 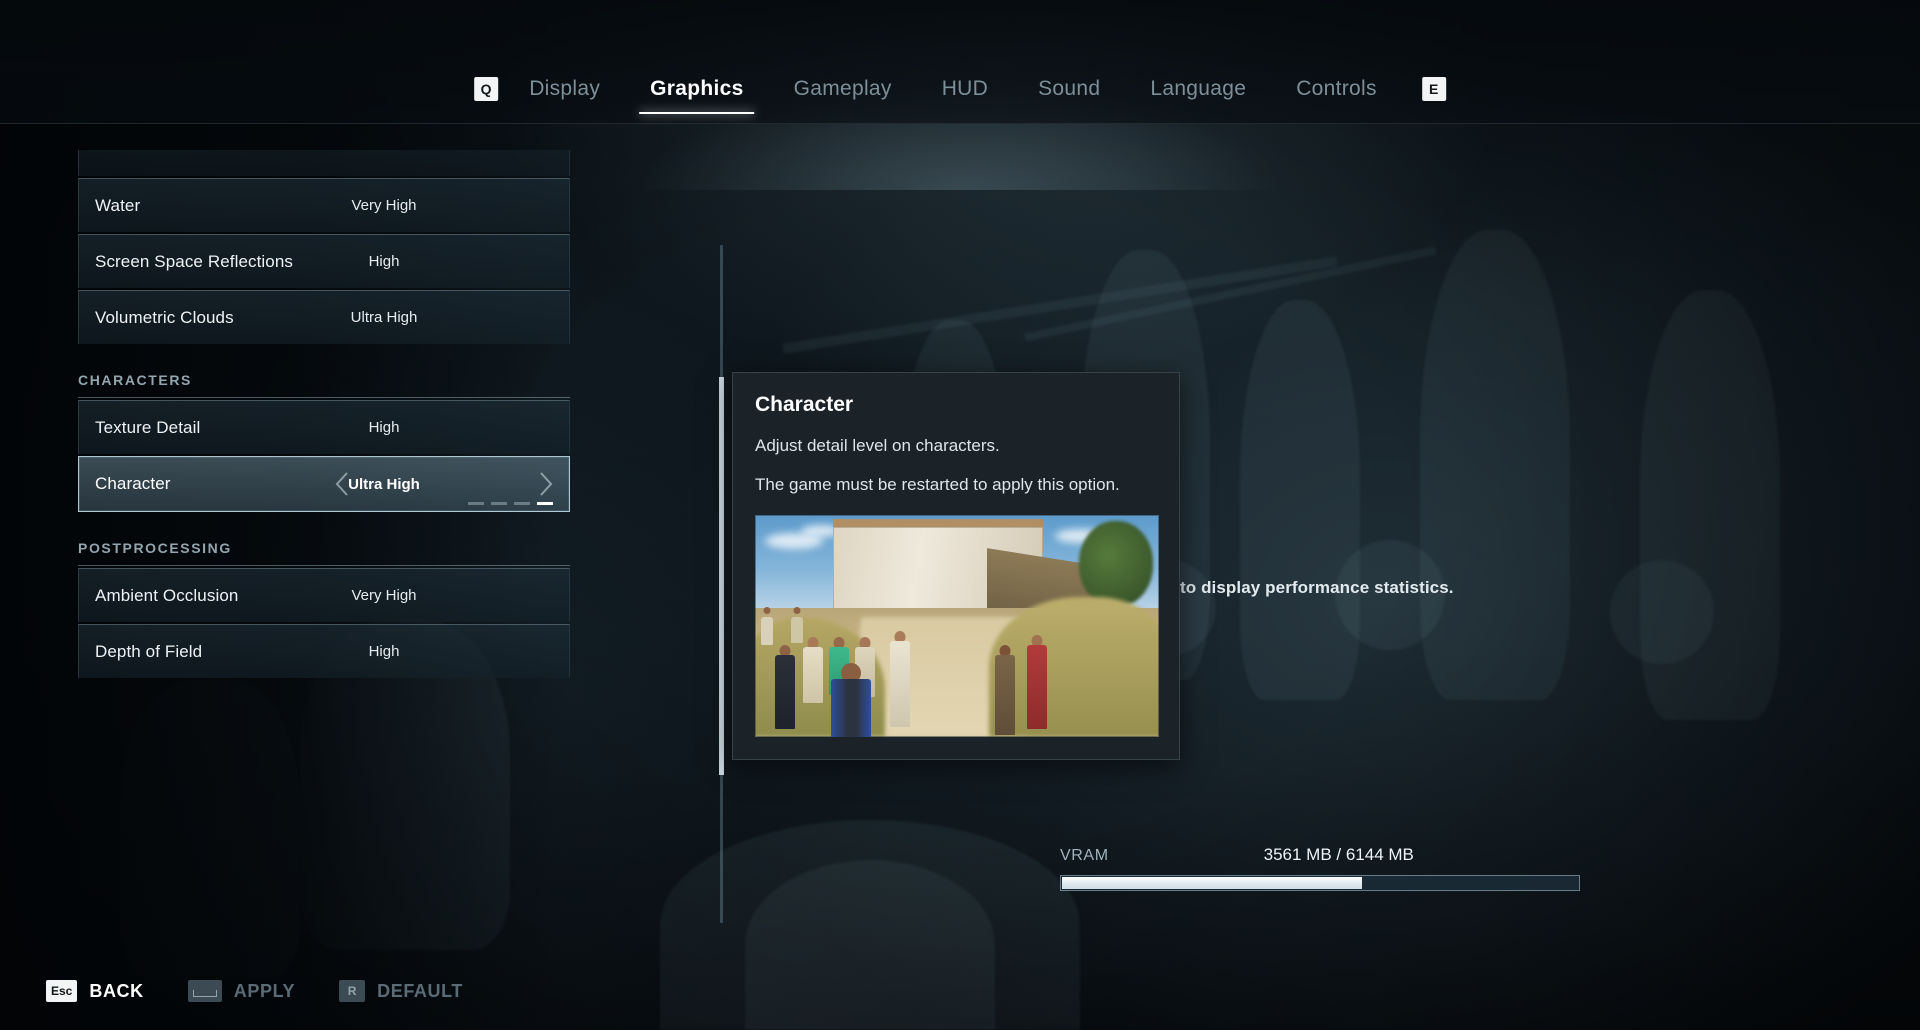 I want to click on tab-hud: HUD, so click(x=965, y=89).